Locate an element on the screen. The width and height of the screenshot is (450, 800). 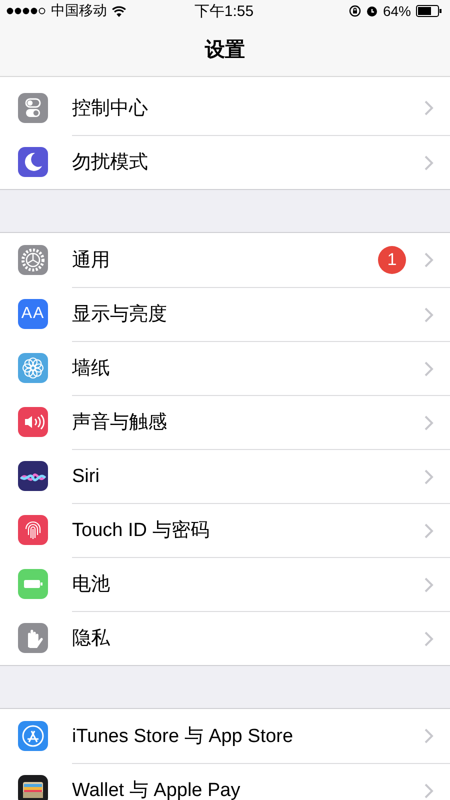
battery-icon is located at coordinates (429, 11).